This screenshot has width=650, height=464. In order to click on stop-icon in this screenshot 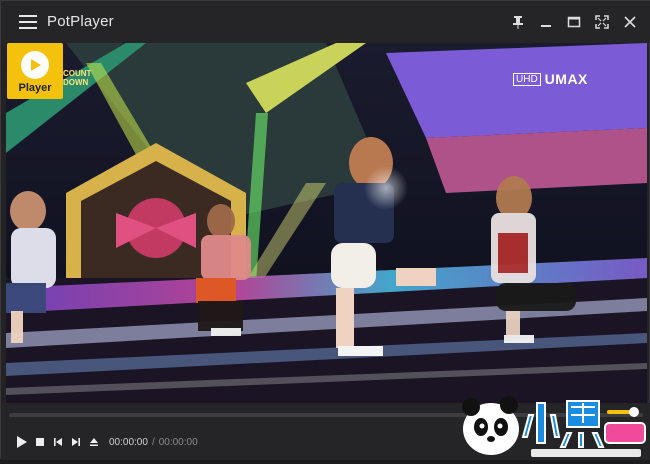, I will do `click(40, 442)`.